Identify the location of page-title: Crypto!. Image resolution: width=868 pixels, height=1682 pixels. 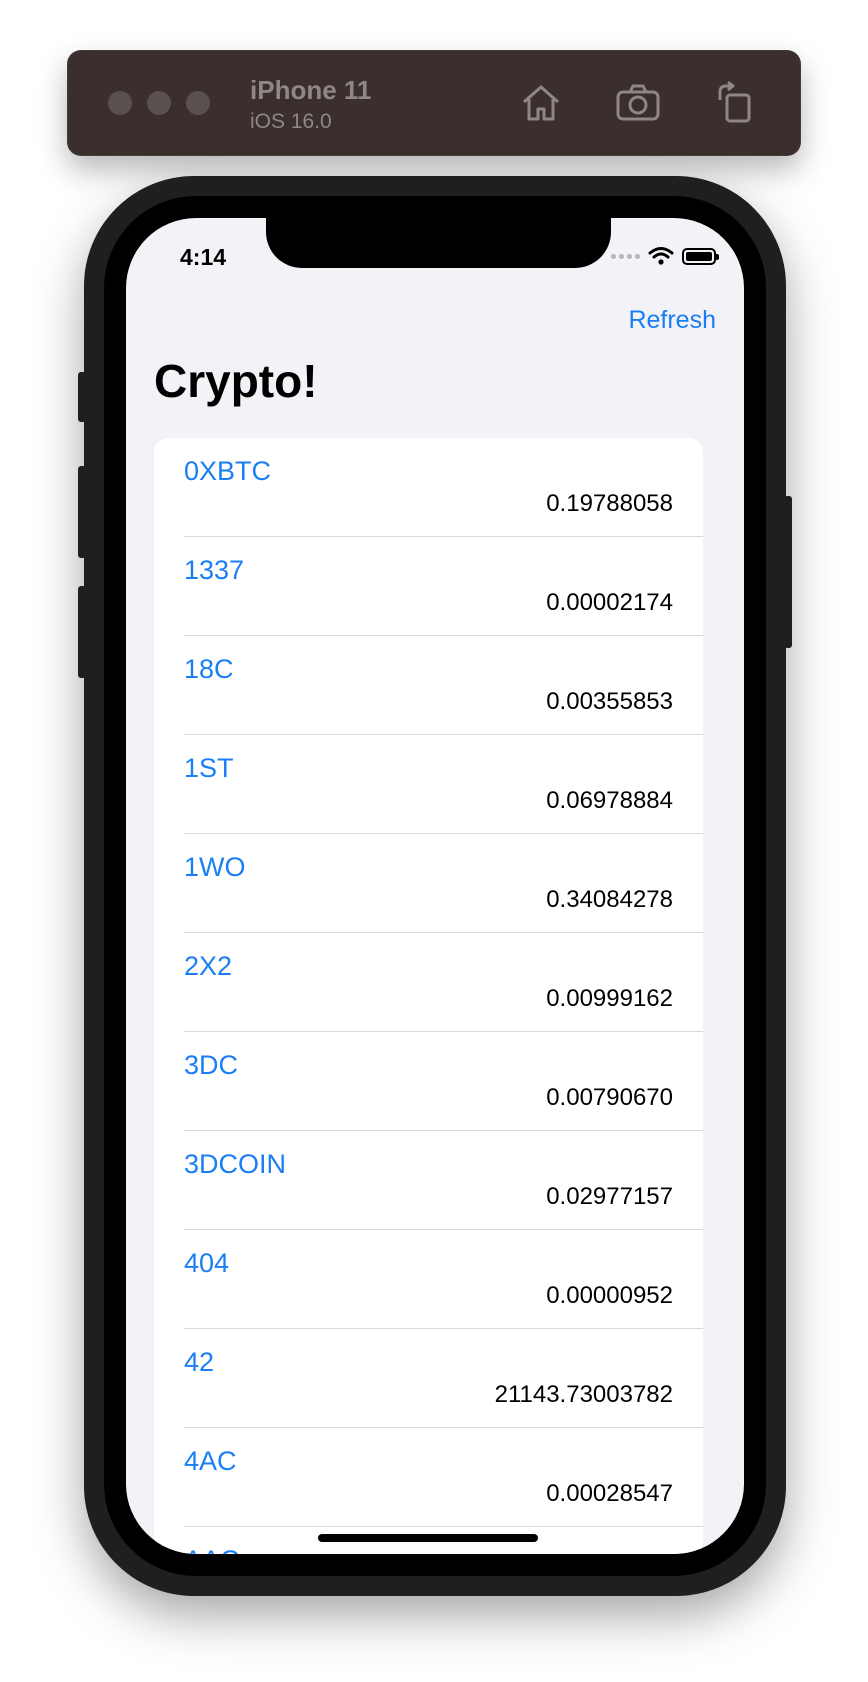
(236, 381).